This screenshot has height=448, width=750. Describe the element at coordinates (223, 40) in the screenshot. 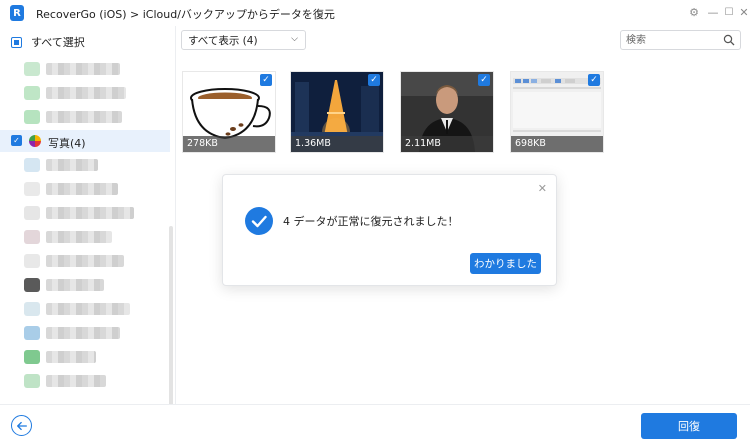

I see `filter-selected-value: すべて表示 (4)` at that location.